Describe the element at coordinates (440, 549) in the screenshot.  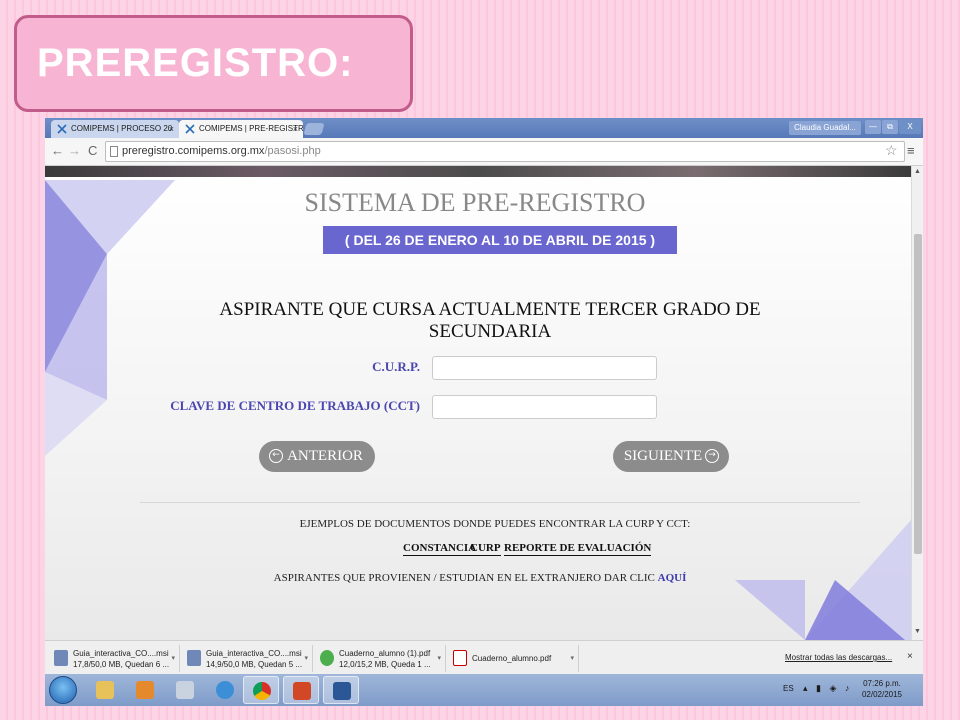
I see `constancia-link: CONSTANCIA` at that location.